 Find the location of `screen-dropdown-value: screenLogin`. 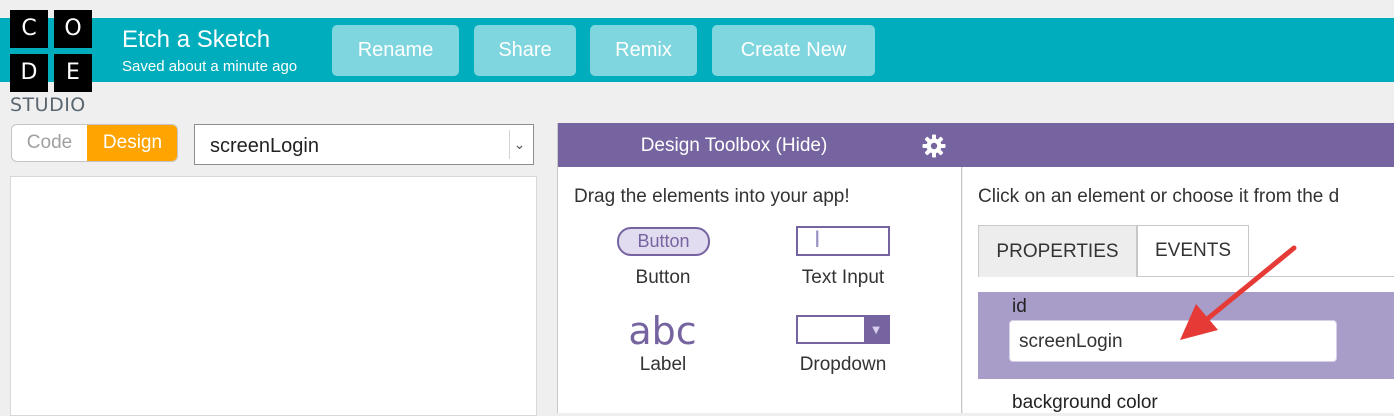

screen-dropdown-value: screenLogin is located at coordinates (264, 146).